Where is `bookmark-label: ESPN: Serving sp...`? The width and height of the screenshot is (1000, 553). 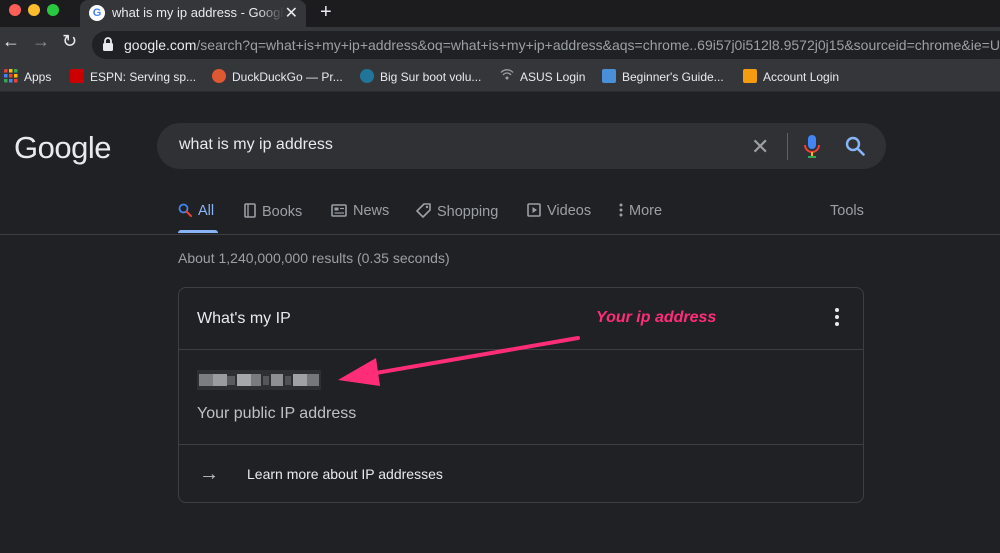 bookmark-label: ESPN: Serving sp... is located at coordinates (143, 77).